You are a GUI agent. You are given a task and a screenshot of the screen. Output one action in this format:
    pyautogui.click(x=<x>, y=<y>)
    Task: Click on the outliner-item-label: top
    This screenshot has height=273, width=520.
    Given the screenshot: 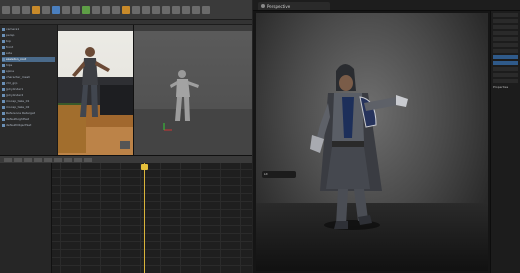 What is the action you would take?
    pyautogui.click(x=8, y=41)
    